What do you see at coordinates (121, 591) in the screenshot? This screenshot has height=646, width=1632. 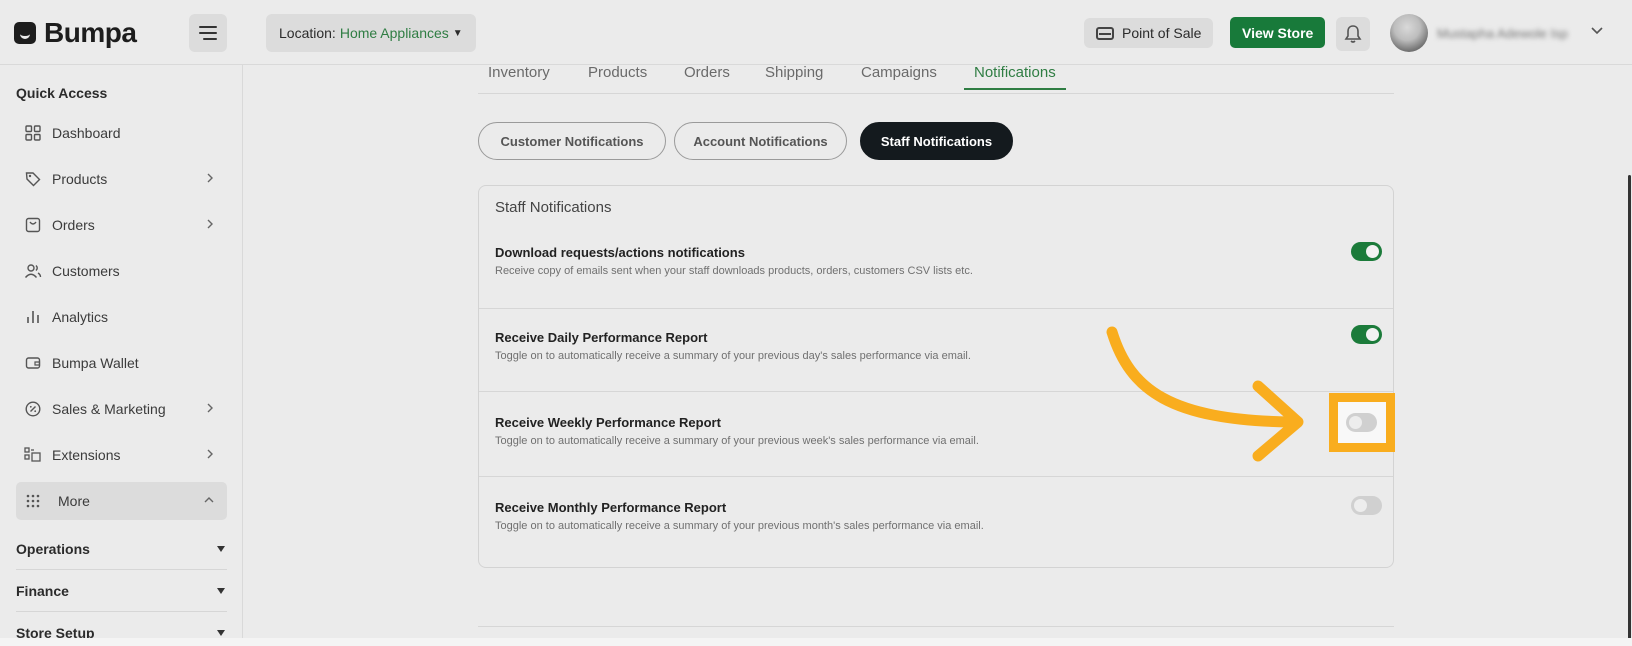 I see `sidebar-group-finance: Finance` at bounding box center [121, 591].